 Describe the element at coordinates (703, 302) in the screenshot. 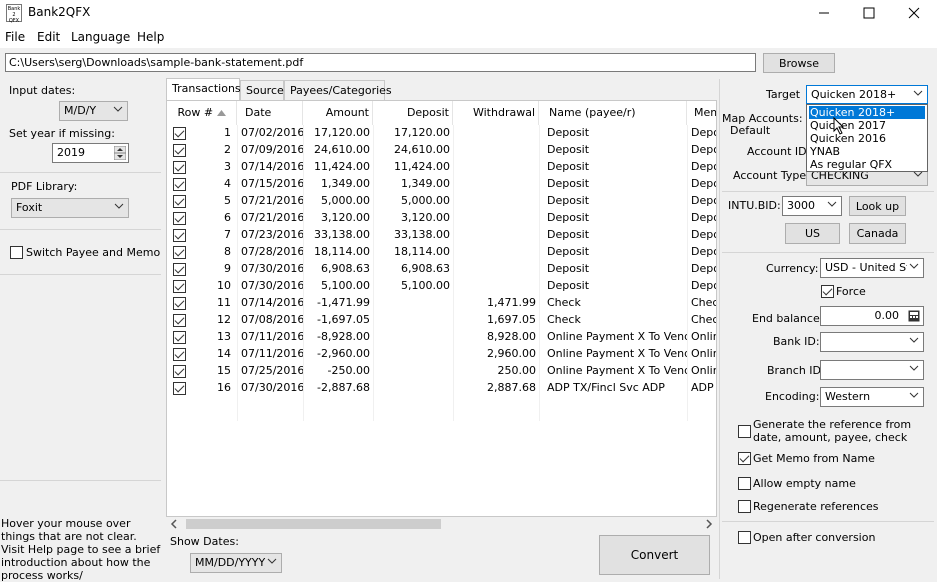

I see `cell-memo: Chec` at that location.